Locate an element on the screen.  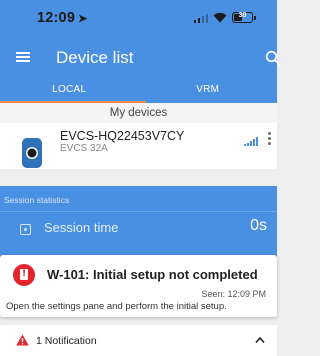
page-title: Device list is located at coordinates (95, 57).